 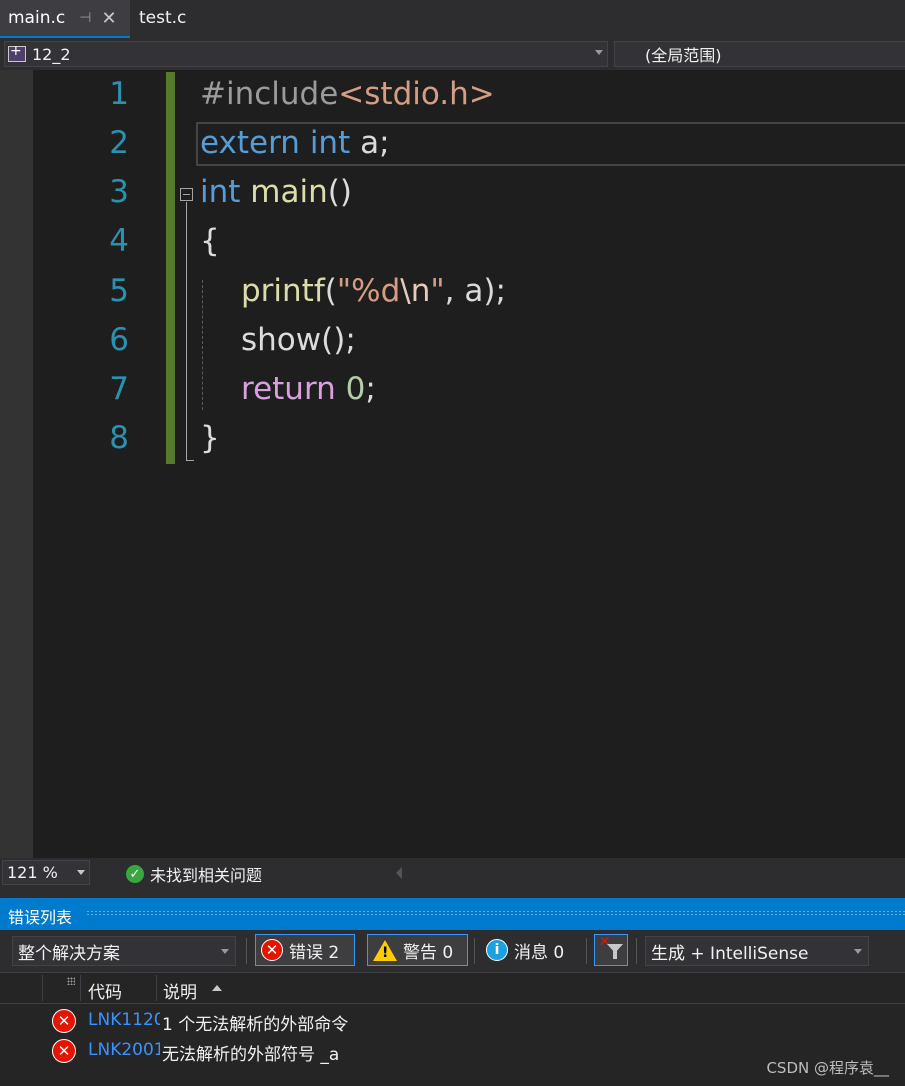 What do you see at coordinates (250, 143) in the screenshot?
I see `keyword: extern` at bounding box center [250, 143].